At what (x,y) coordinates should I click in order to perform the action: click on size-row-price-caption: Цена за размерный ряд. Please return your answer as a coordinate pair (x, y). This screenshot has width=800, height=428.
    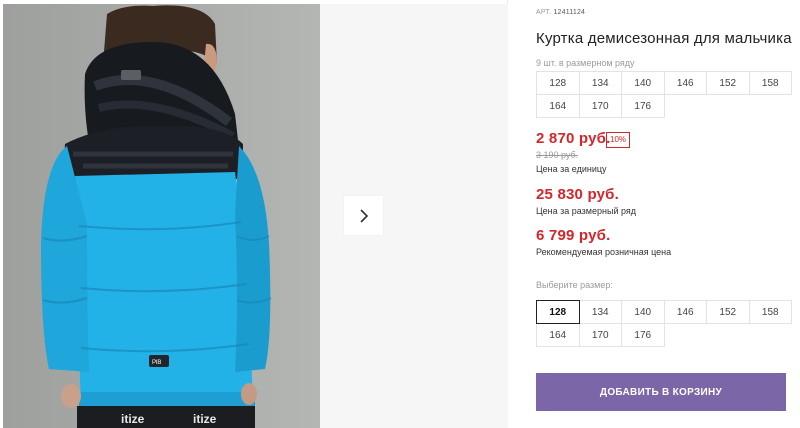
    Looking at the image, I should click on (586, 211).